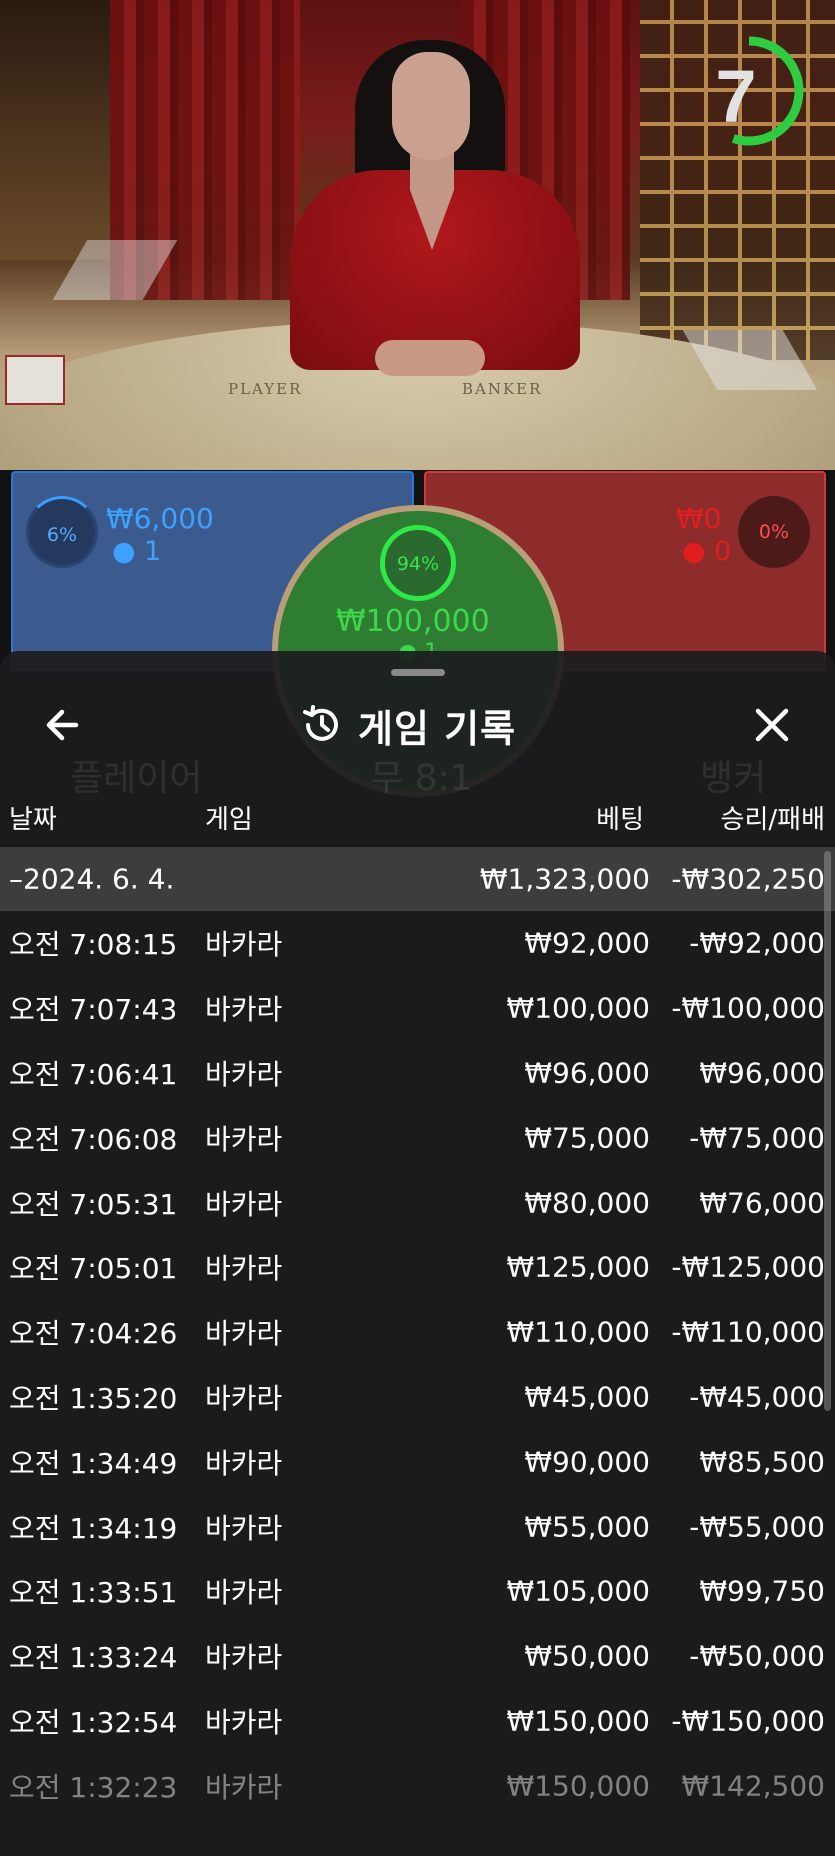 The width and height of the screenshot is (835, 1856). I want to click on row-result: -₩75,000, so click(757, 1138).